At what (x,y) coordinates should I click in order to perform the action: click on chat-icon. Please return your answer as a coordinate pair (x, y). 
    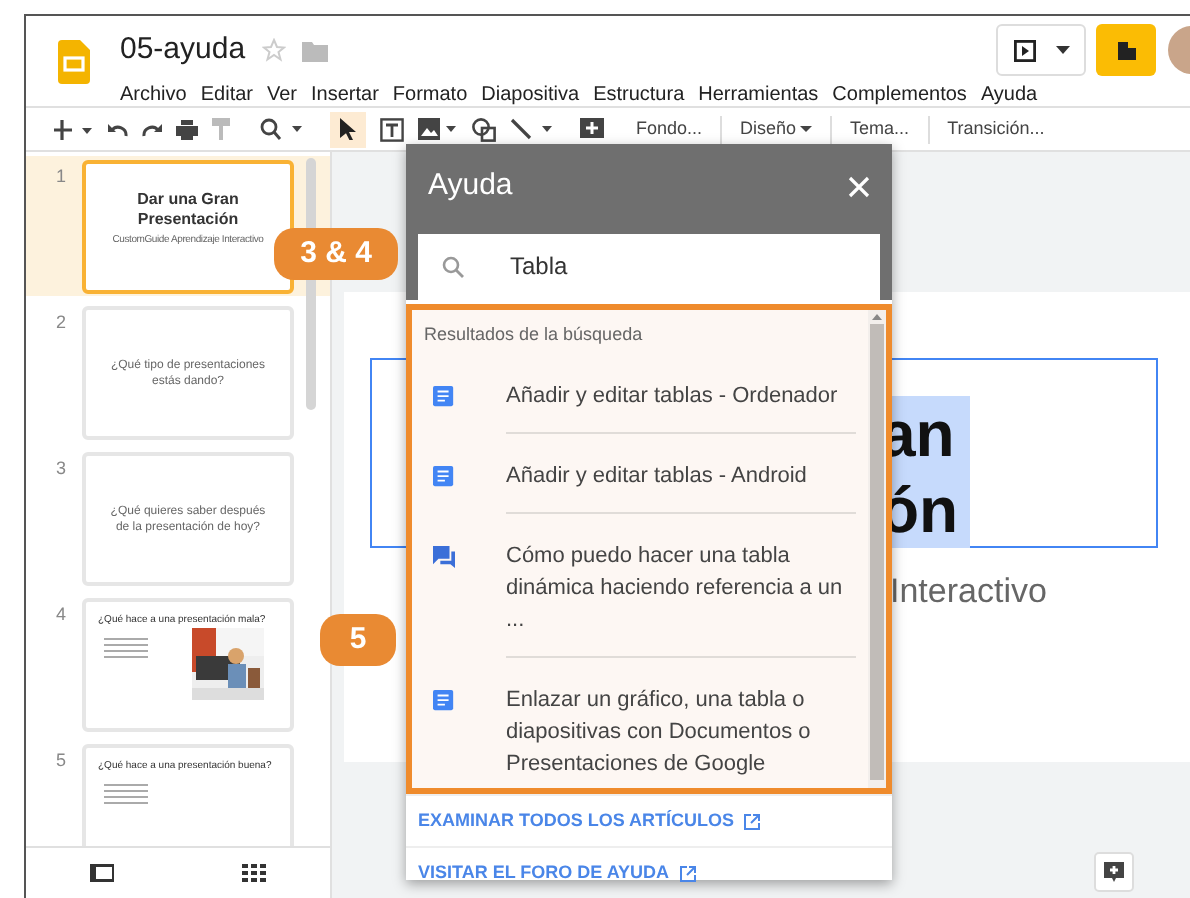
    Looking at the image, I should click on (444, 556).